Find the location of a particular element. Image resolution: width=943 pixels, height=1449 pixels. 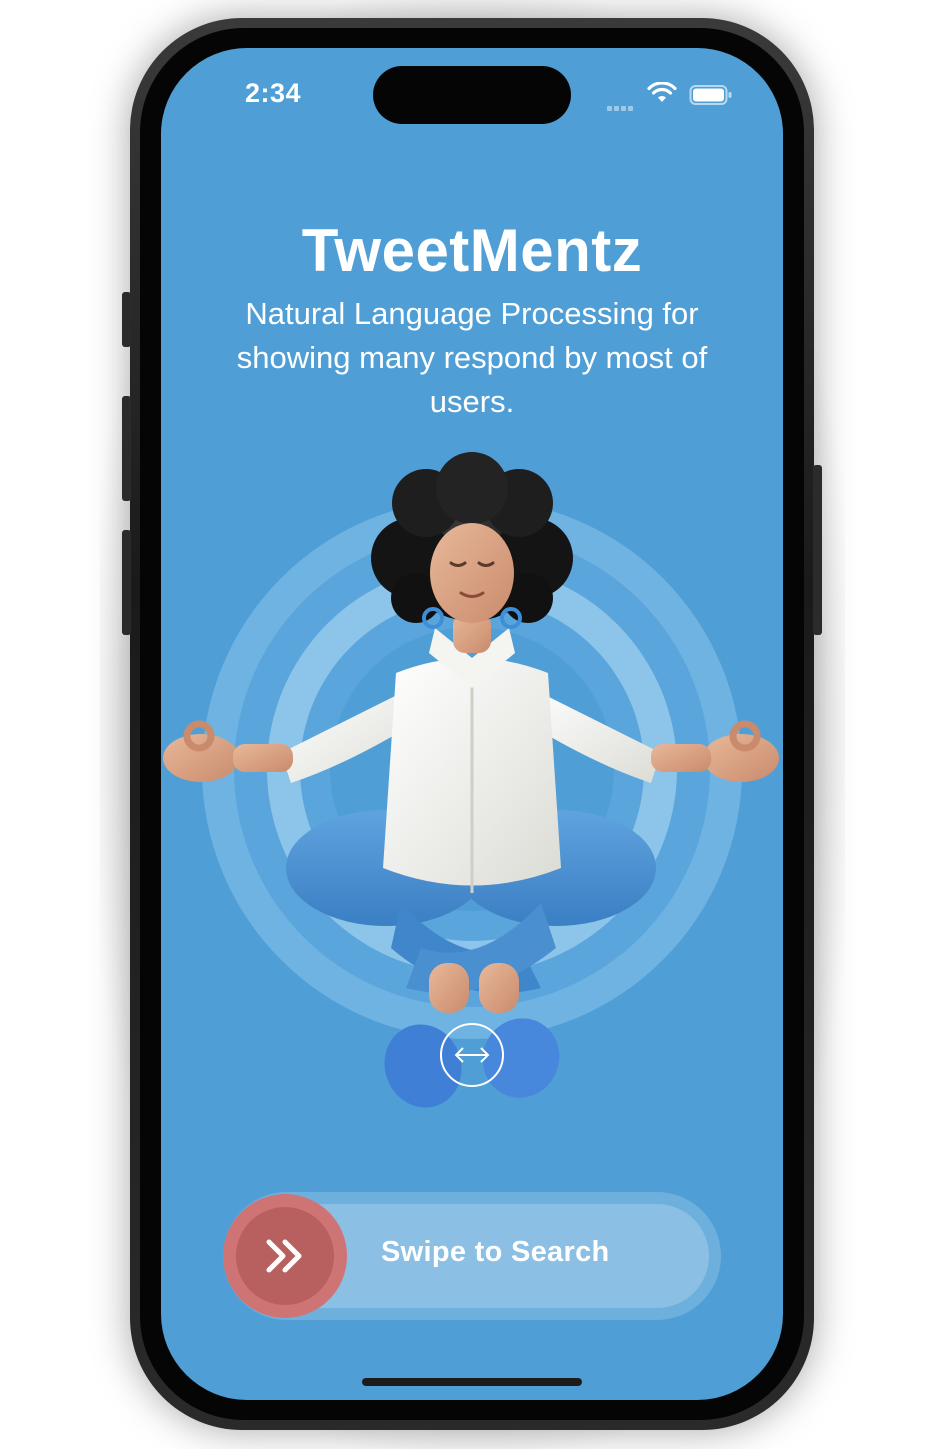

swipe-handle is located at coordinates (285, 1256).